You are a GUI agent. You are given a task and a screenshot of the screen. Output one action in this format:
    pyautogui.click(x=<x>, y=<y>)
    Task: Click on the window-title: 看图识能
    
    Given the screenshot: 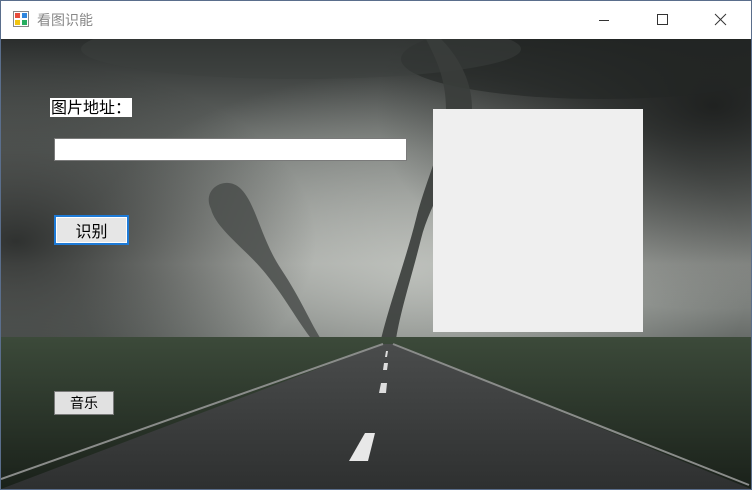 What is the action you would take?
    pyautogui.click(x=65, y=21)
    